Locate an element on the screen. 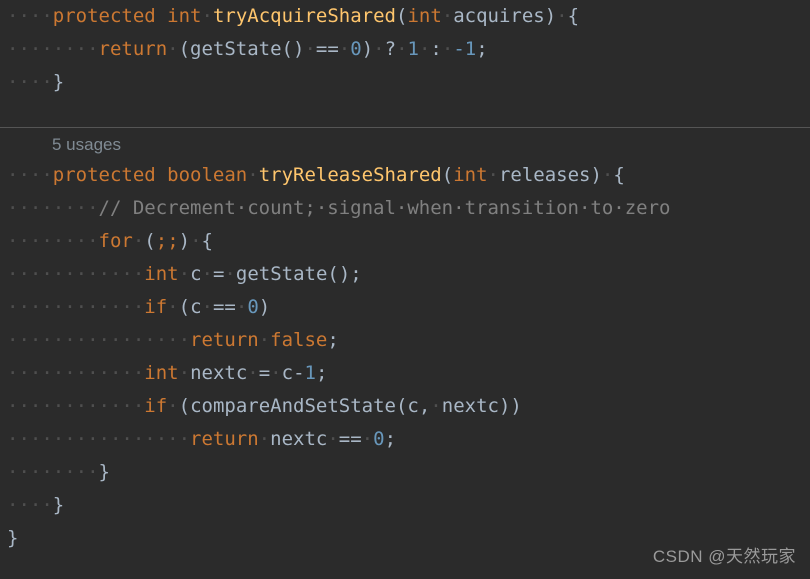  code-token-method-declaration: tryAcquireShared is located at coordinates (304, 16).